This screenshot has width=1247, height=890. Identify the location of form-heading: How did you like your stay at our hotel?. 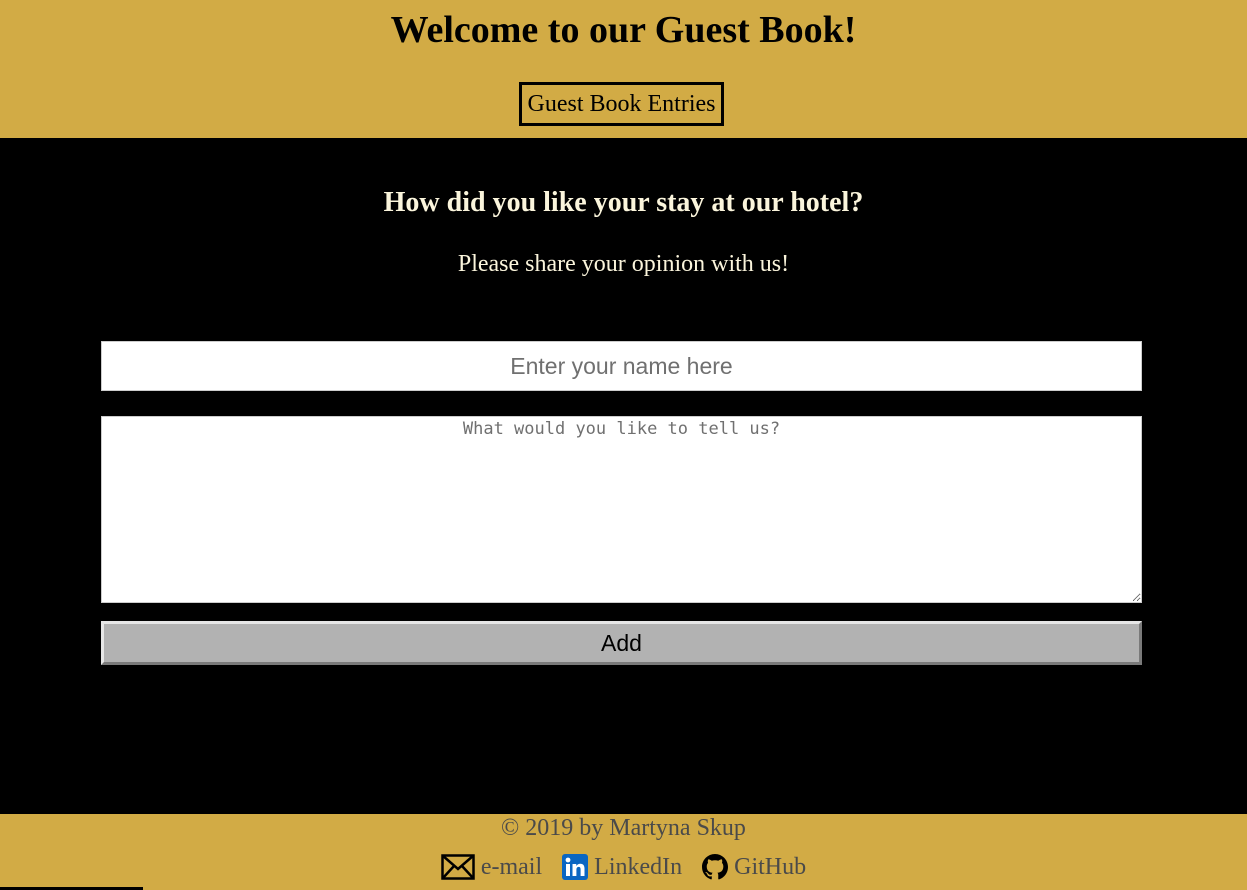
(623, 202).